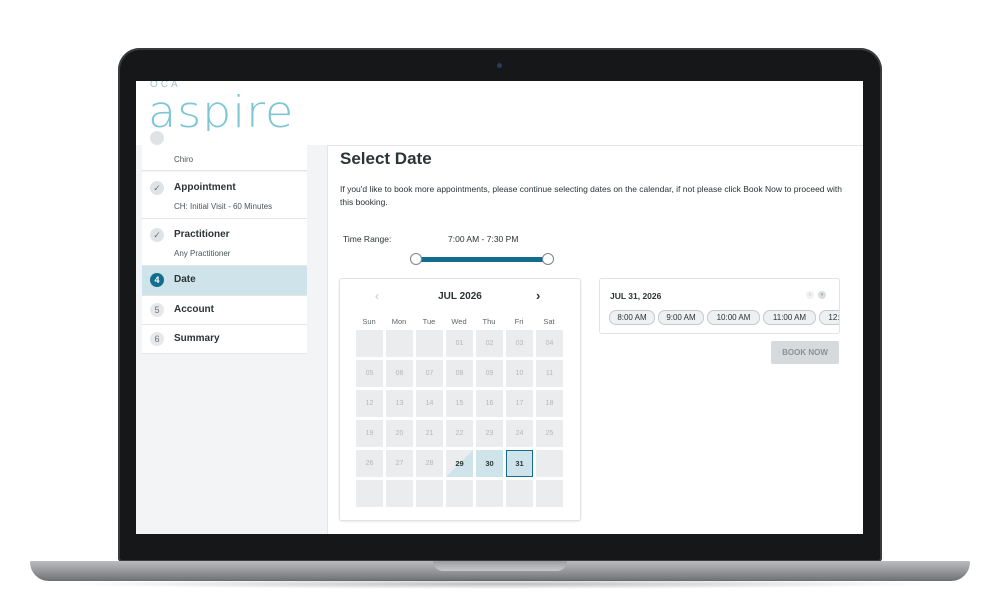  Describe the element at coordinates (459, 403) in the screenshot. I see `calendar-day-15: 15` at that location.